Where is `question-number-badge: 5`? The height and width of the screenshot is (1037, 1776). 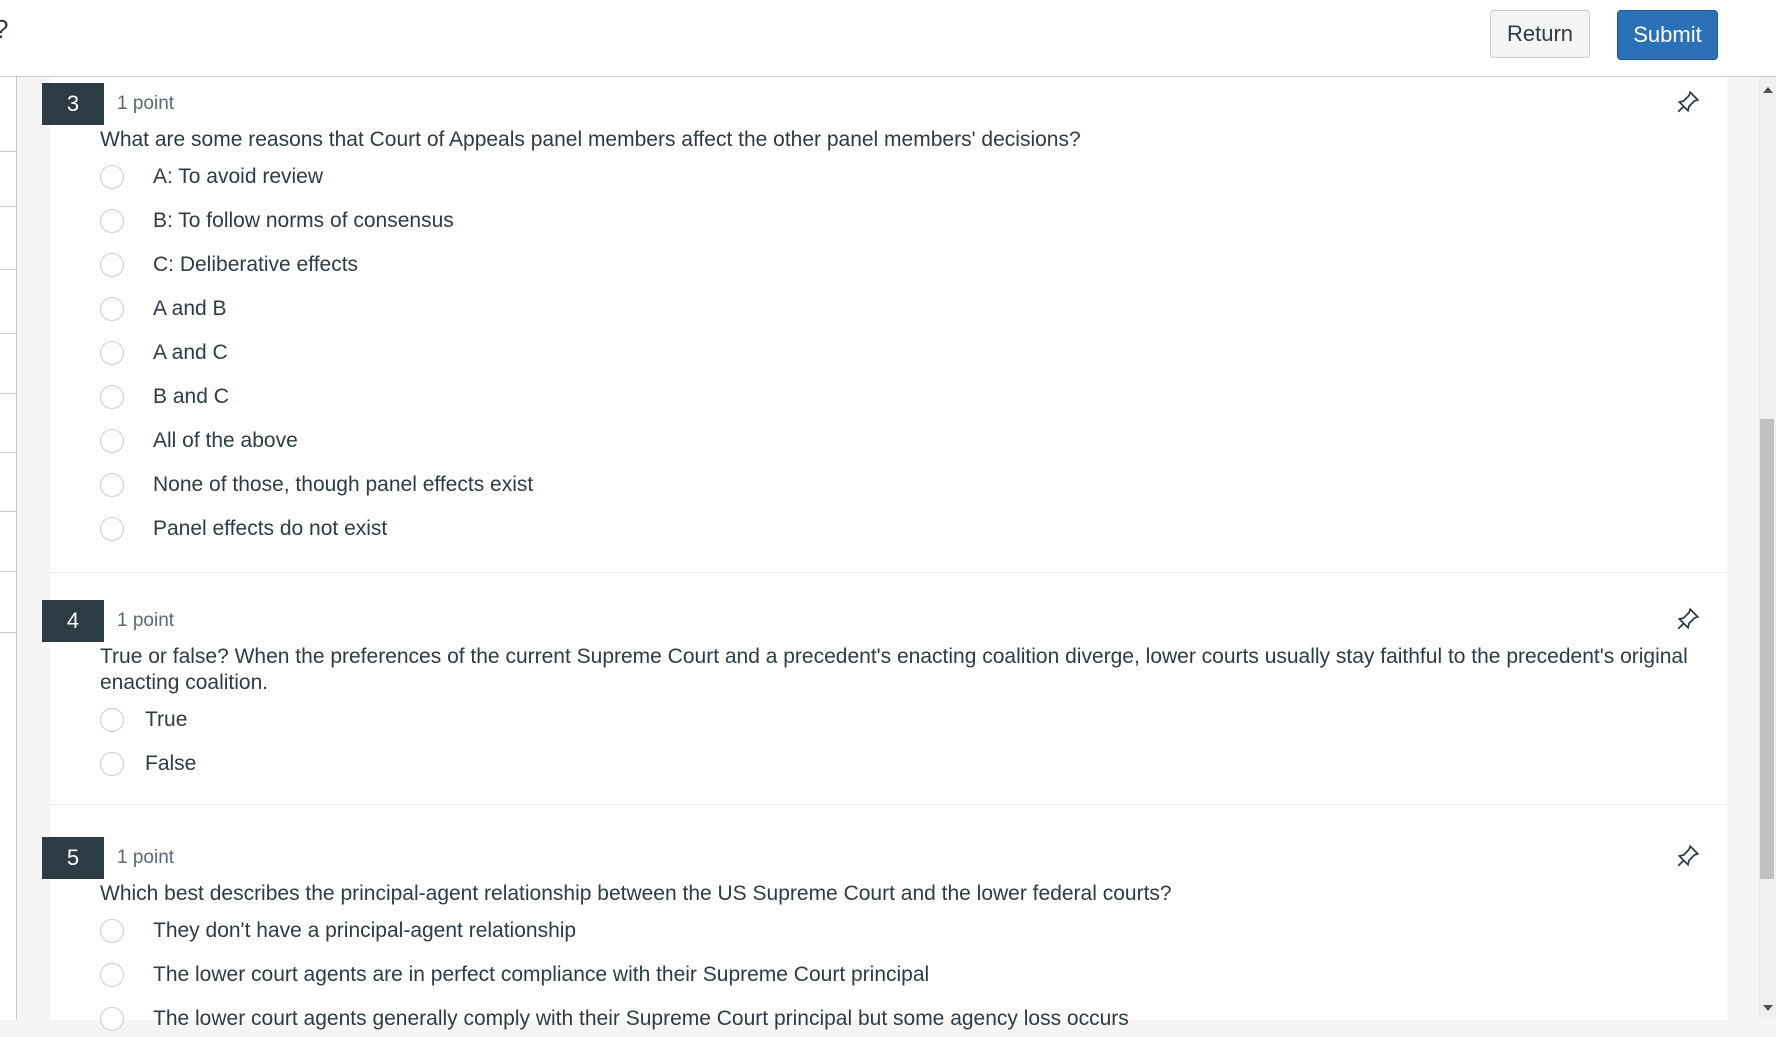 question-number-badge: 5 is located at coordinates (73, 858).